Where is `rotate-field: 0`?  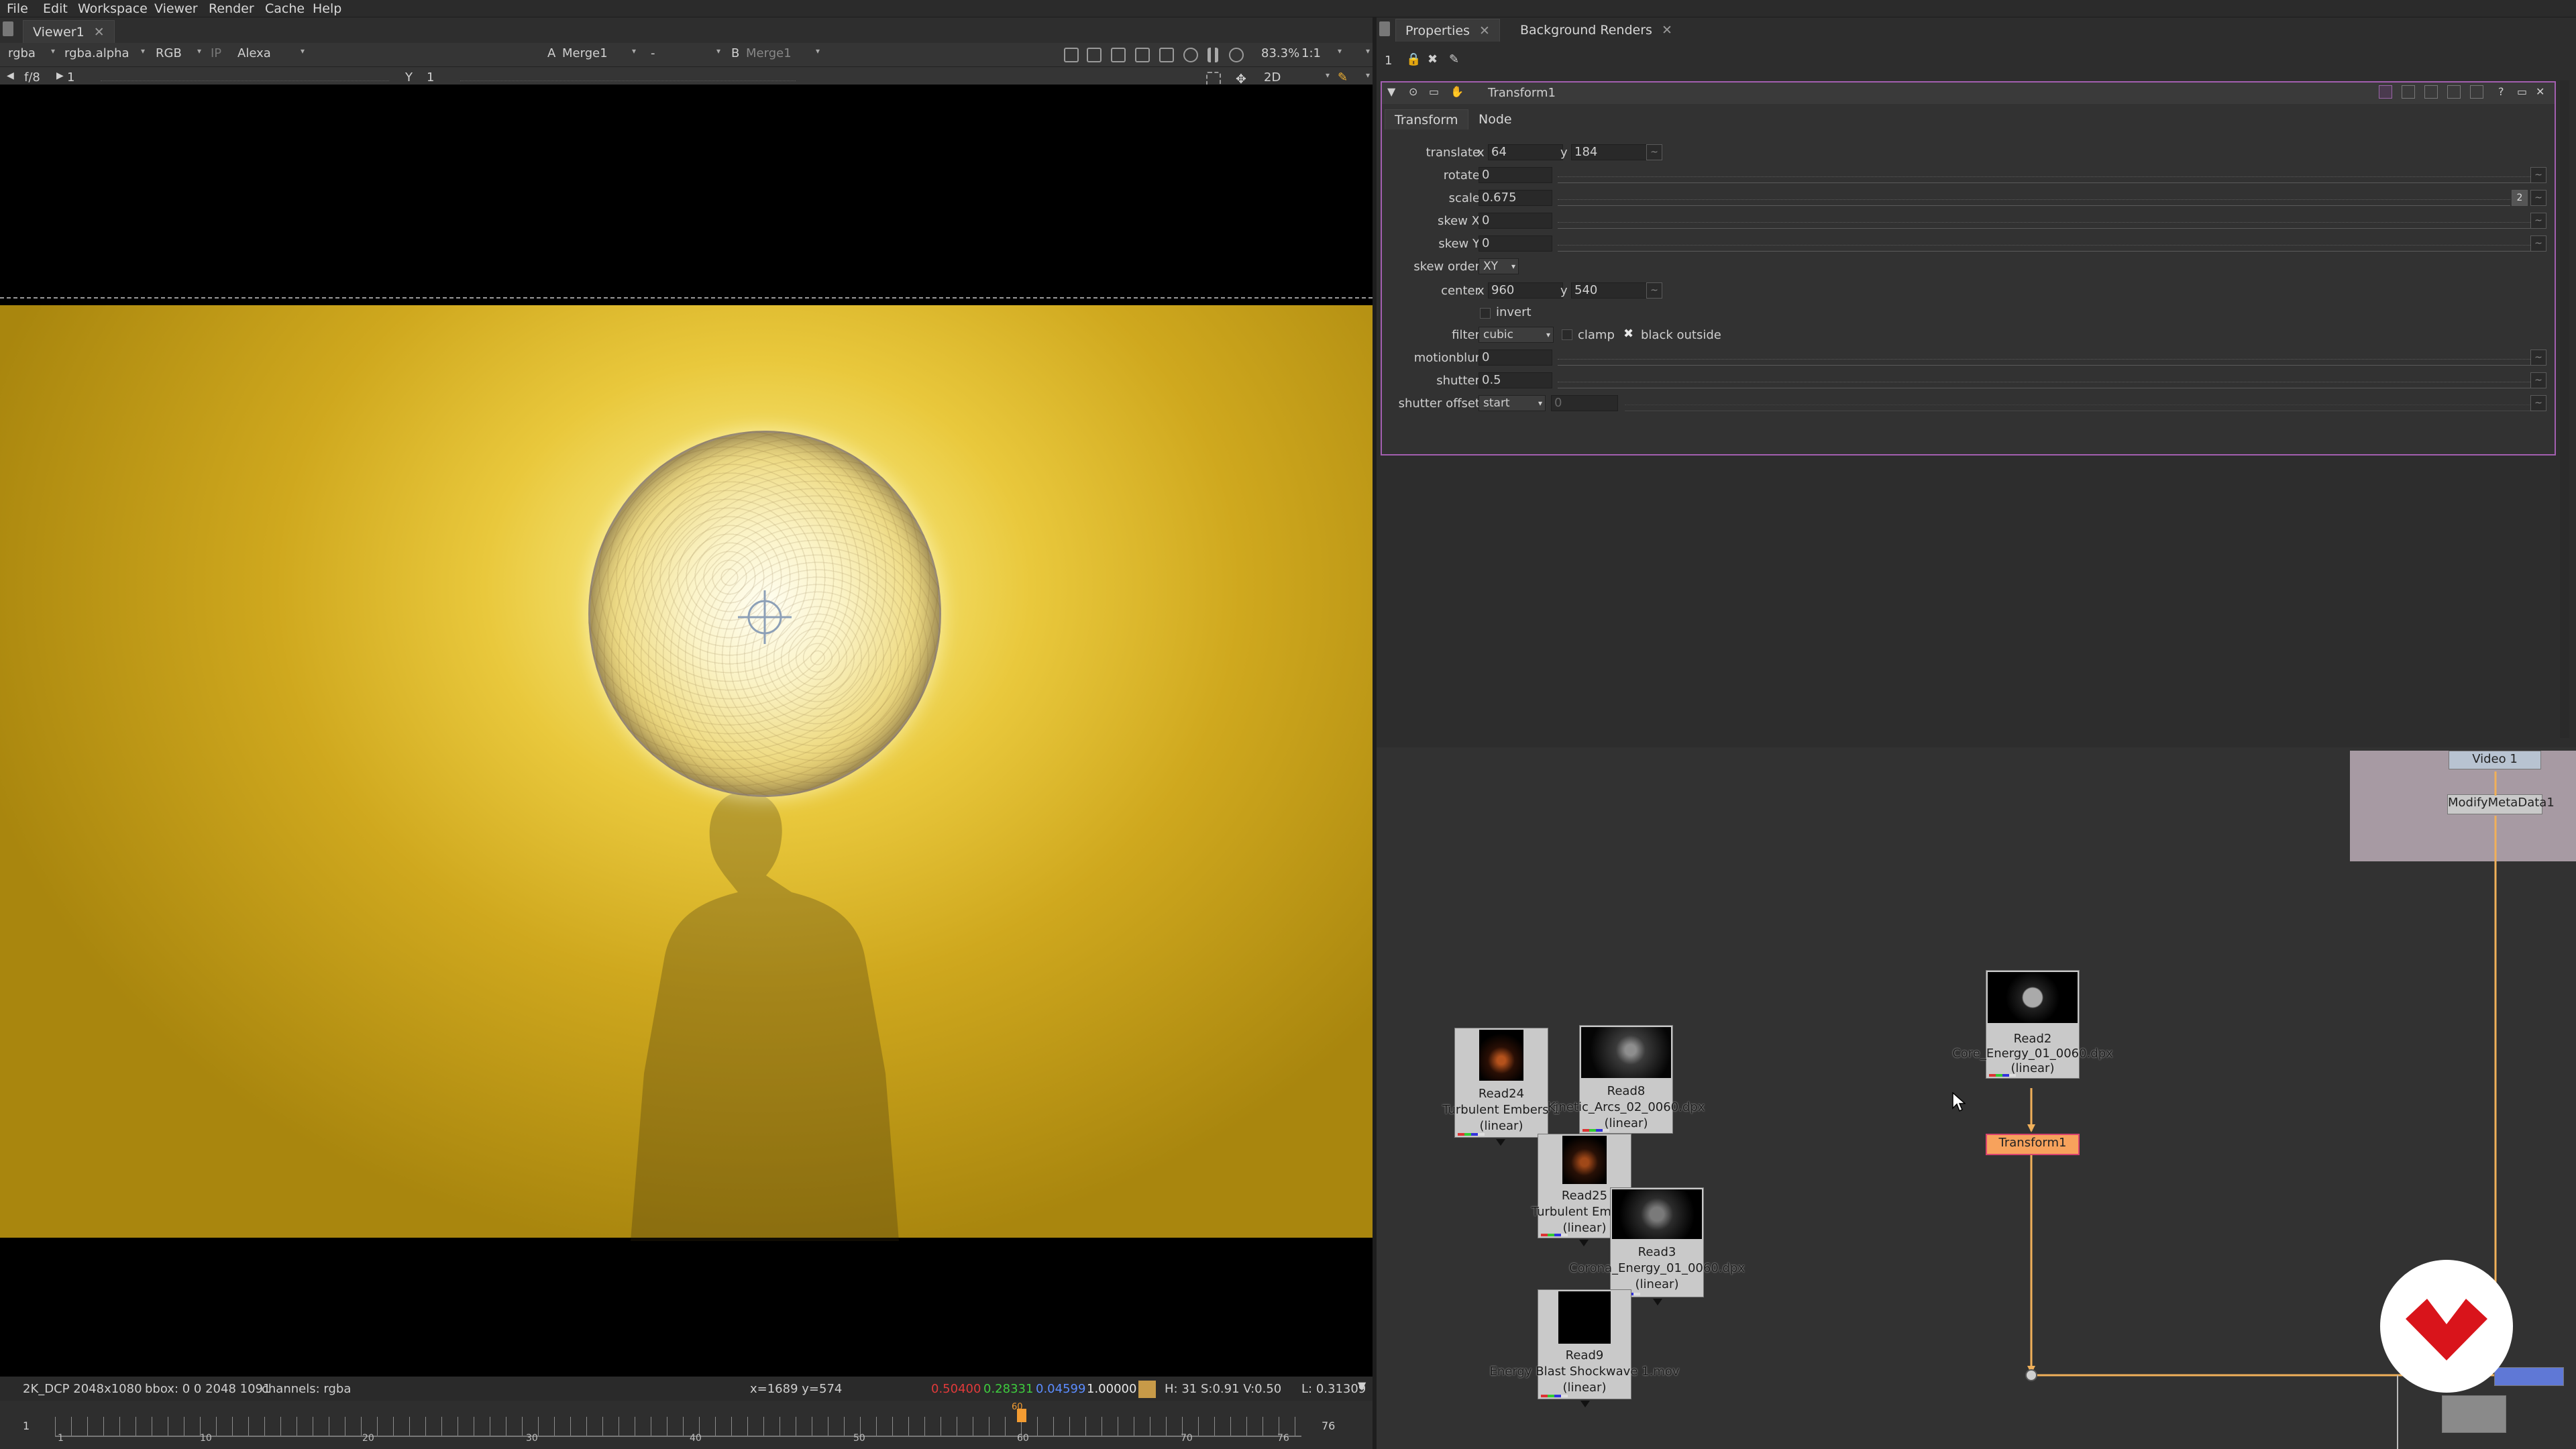
rotate-field: 0 is located at coordinates (1515, 175).